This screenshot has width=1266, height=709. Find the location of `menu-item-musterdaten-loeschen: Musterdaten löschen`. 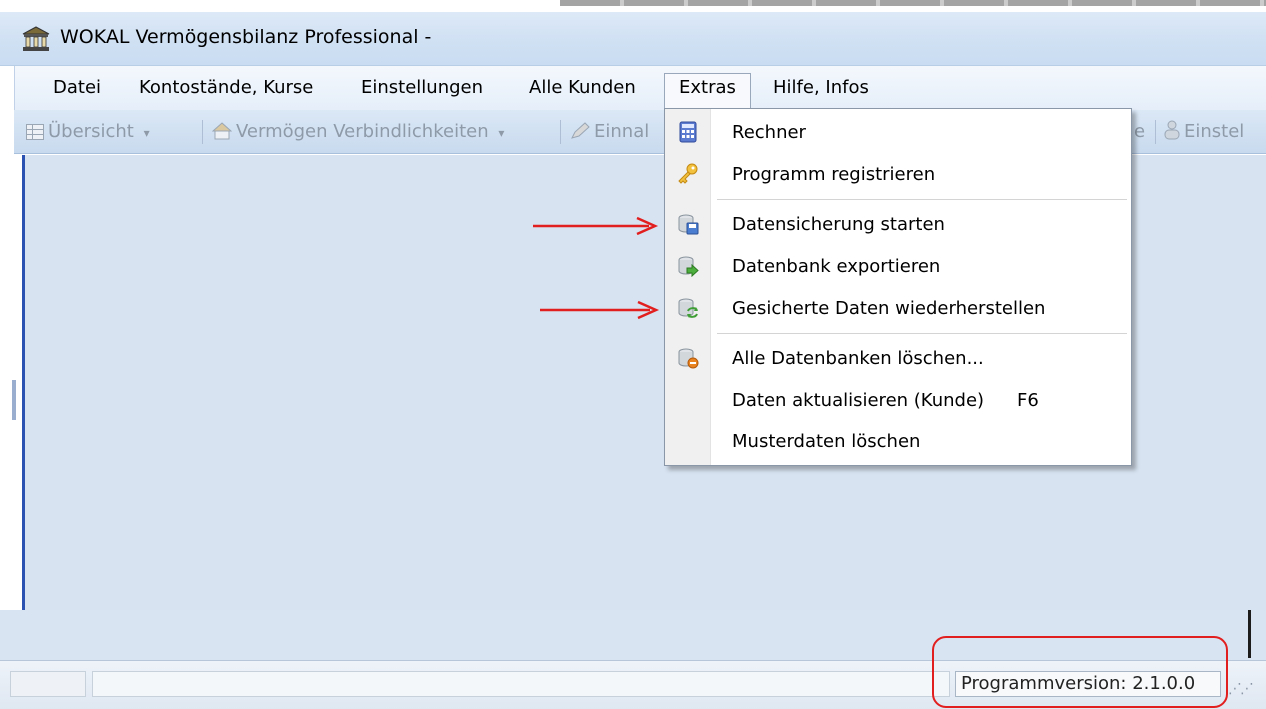

menu-item-musterdaten-loeschen: Musterdaten löschen is located at coordinates (898, 441).